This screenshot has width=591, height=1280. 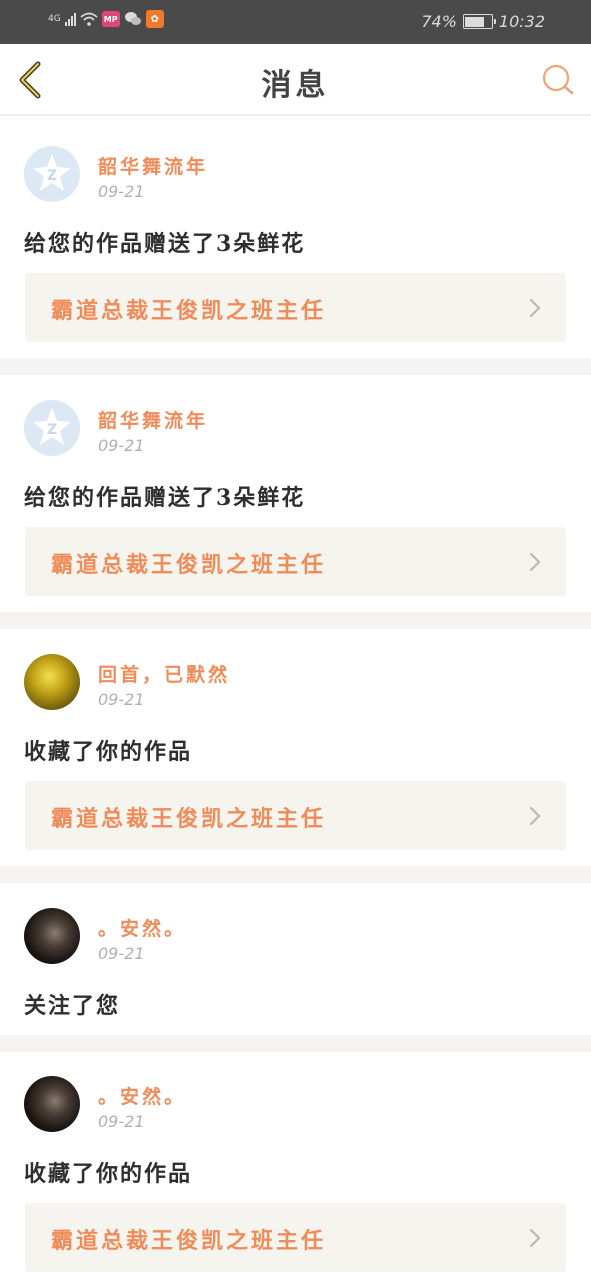 I want to click on wifi-icon, so click(x=89, y=19).